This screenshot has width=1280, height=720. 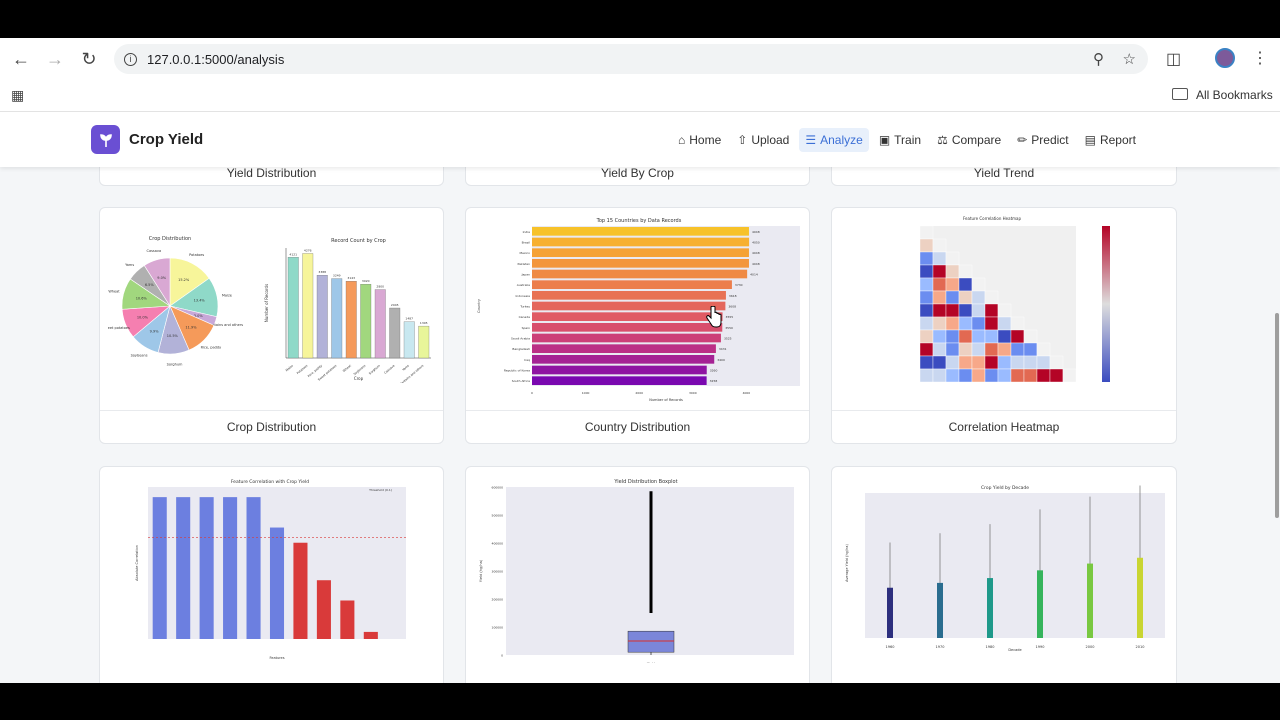 I want to click on menu-icon: ⋮, so click(x=1260, y=58).